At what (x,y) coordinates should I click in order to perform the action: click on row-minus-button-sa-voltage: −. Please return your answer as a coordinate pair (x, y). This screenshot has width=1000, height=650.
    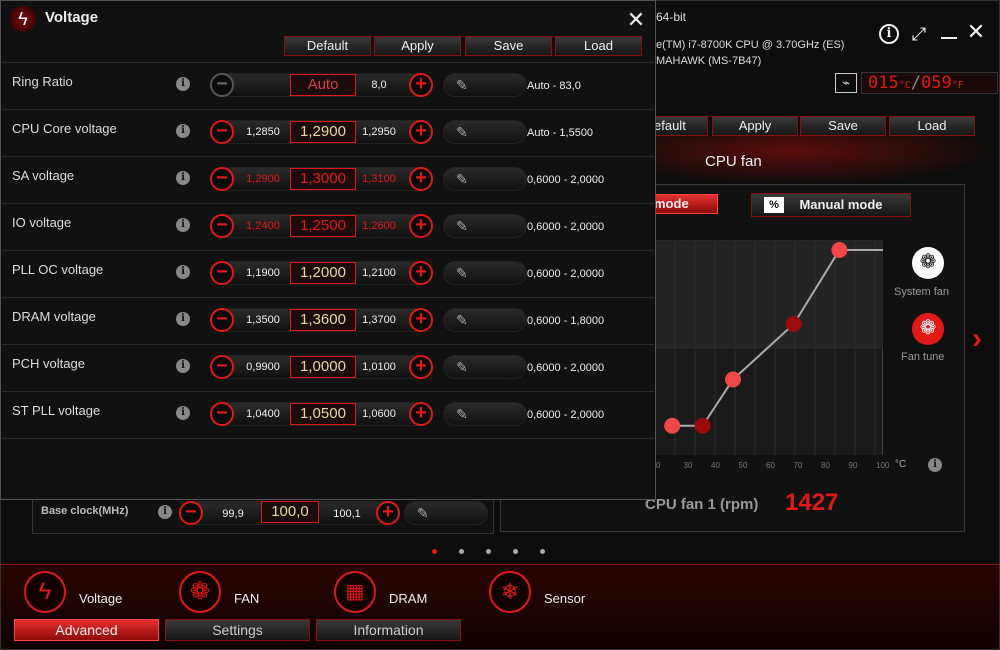
    Looking at the image, I should click on (222, 179).